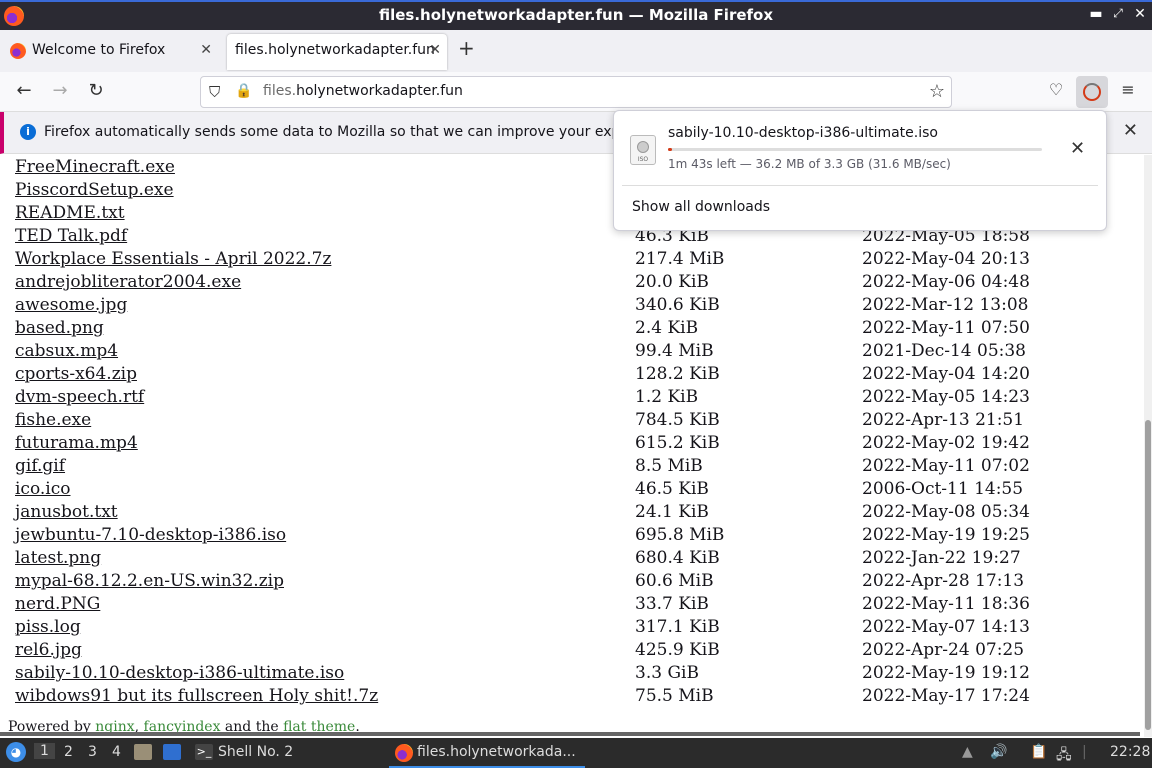  I want to click on file-link: Workplace Essentials - April 2022.7z, so click(173, 259).